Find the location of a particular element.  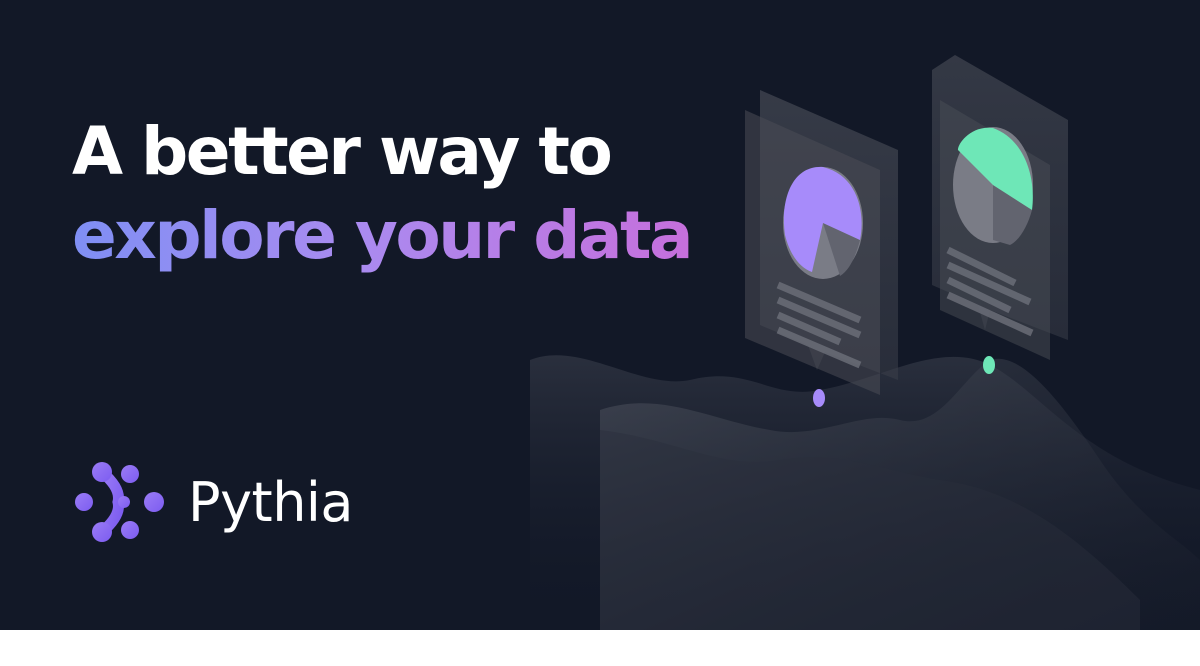

pythia-logo-icon is located at coordinates (119, 502).